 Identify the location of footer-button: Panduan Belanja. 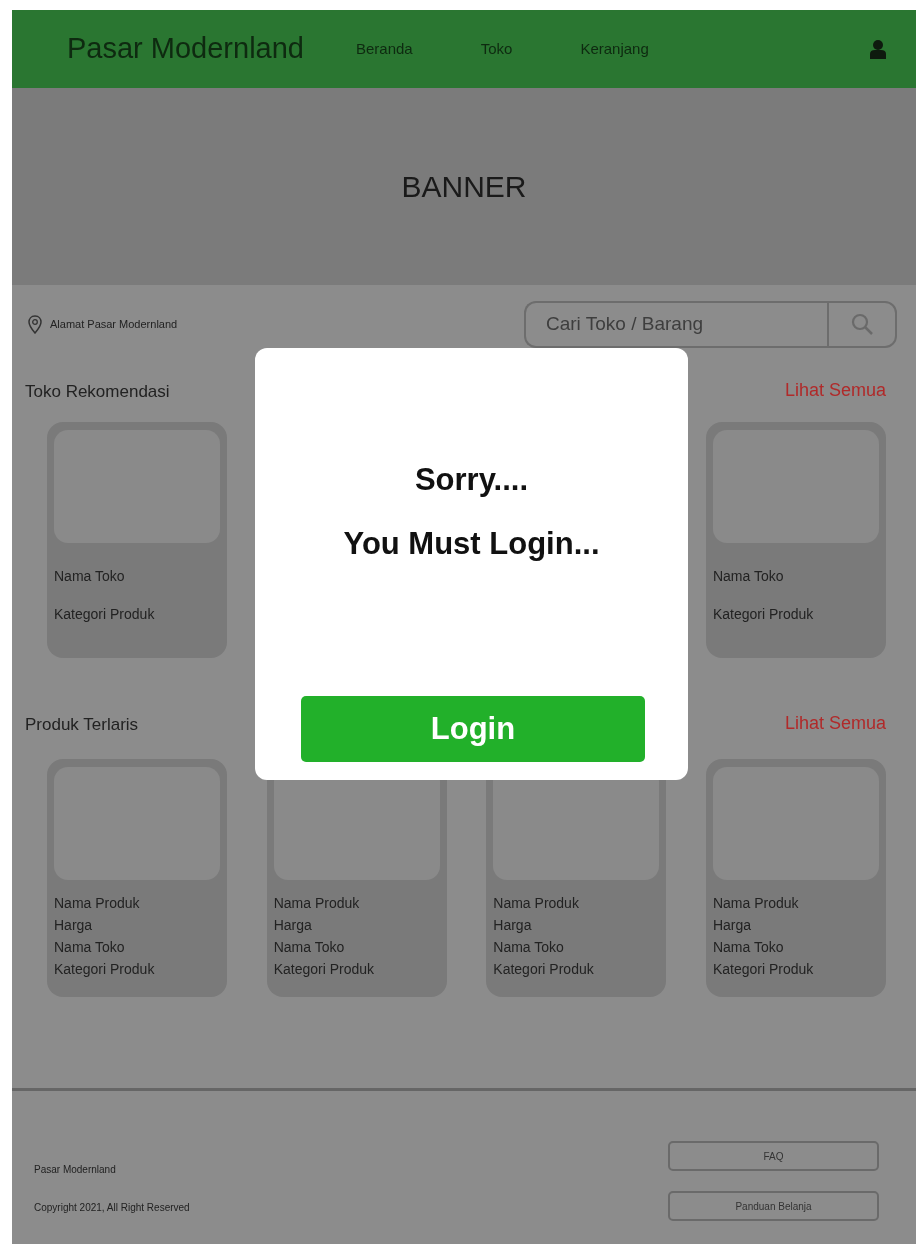
(773, 1206).